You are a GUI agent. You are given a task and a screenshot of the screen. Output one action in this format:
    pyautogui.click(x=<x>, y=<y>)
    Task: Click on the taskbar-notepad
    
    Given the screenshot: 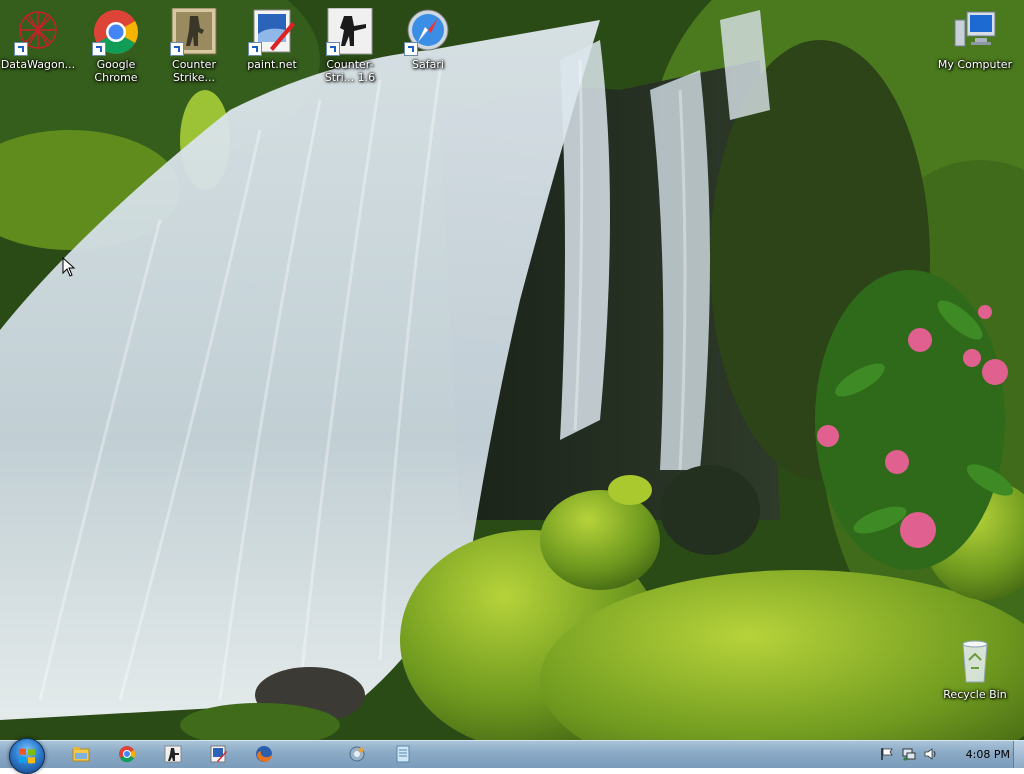 What is the action you would take?
    pyautogui.click(x=403, y=754)
    